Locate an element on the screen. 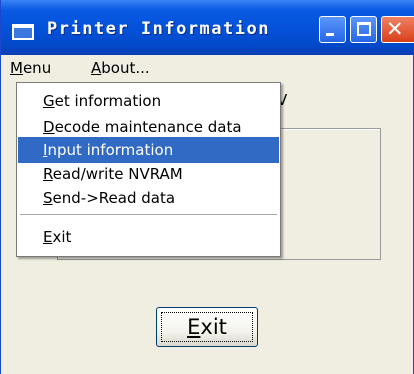 The width and height of the screenshot is (414, 374). maximize-icon is located at coordinates (364, 29).